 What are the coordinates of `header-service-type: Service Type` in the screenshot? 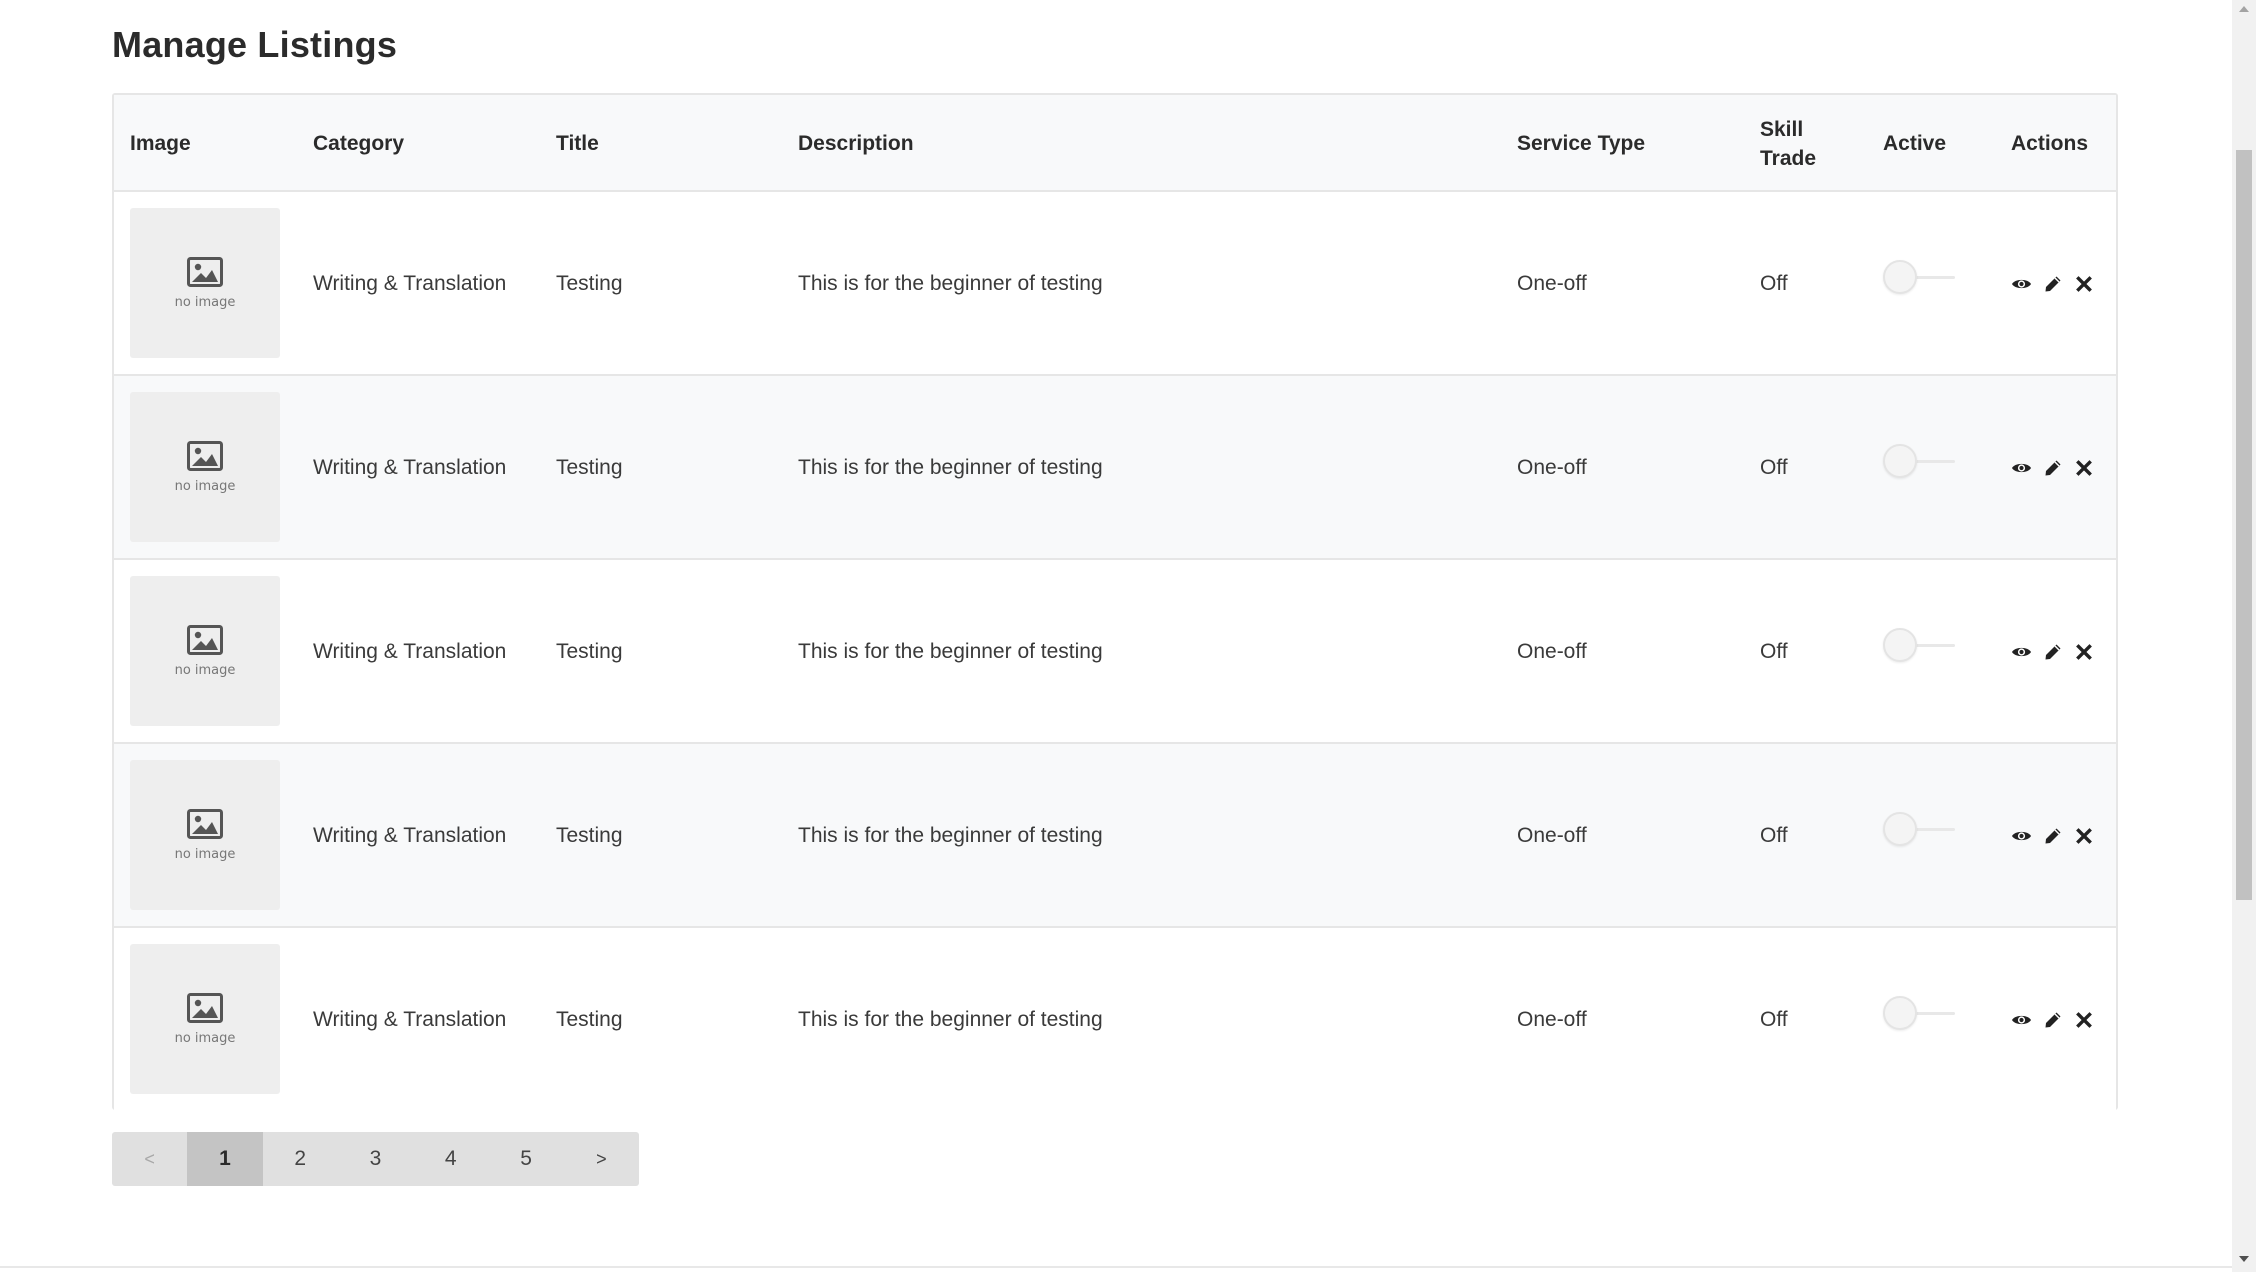 It's located at (1581, 143).